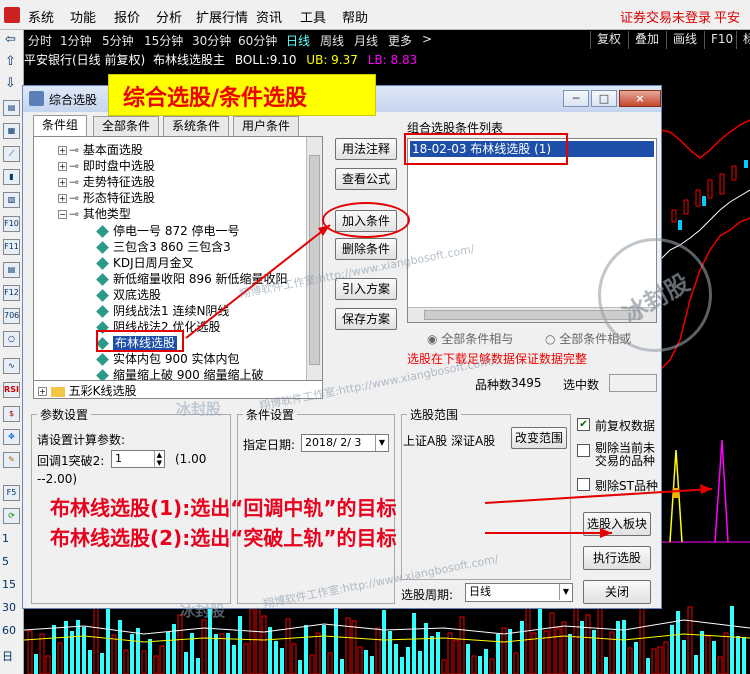 This screenshot has width=750, height=674. I want to click on watermark-stamp: 冰封股, so click(655, 295).